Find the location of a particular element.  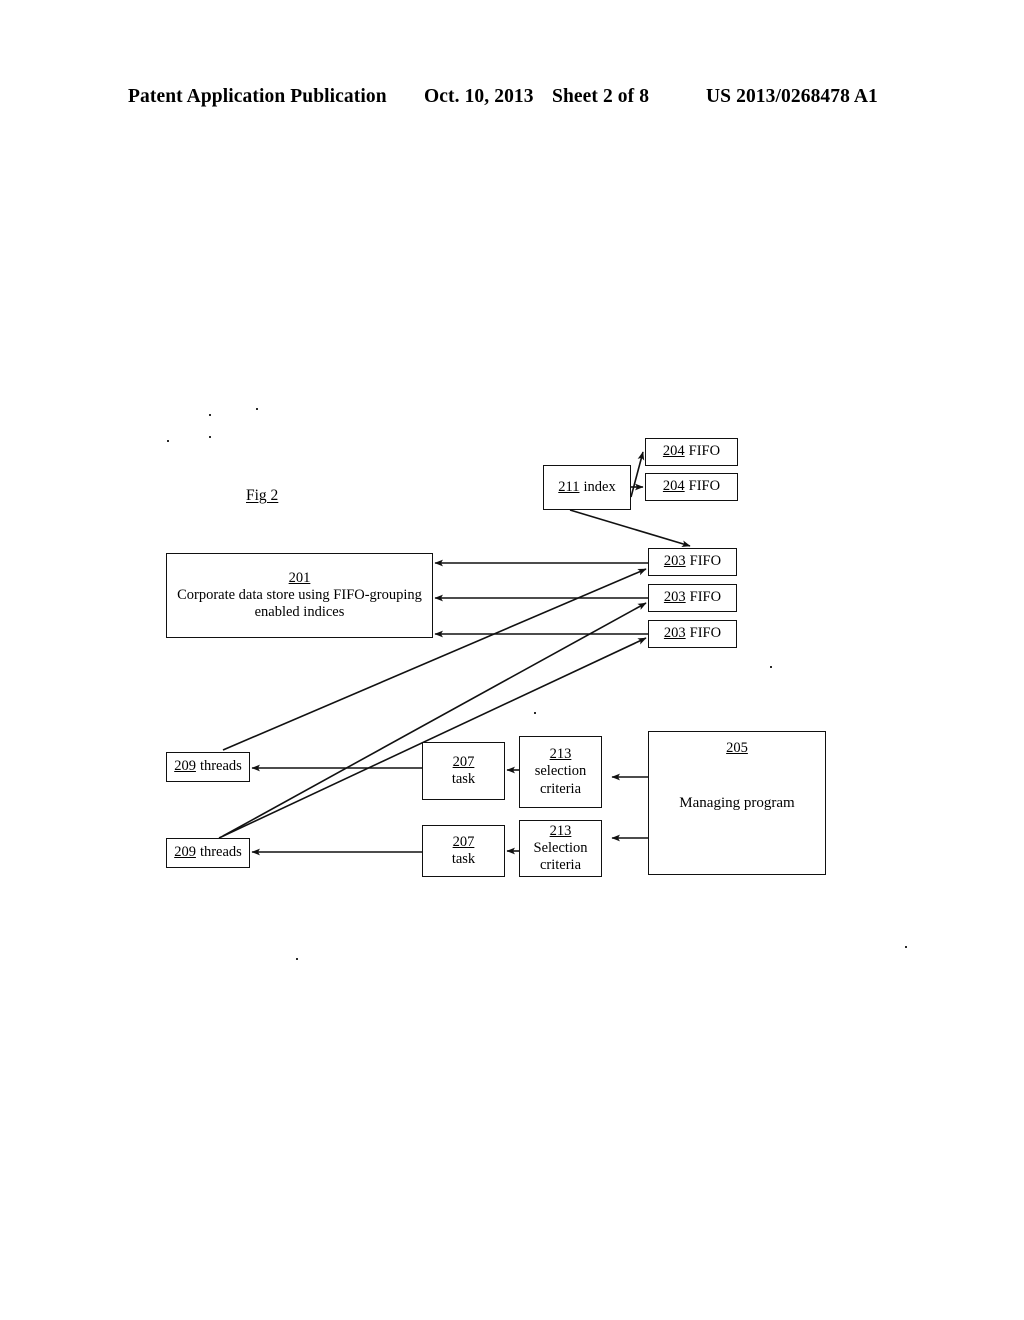

threads-label-1: threads is located at coordinates (220, 766).